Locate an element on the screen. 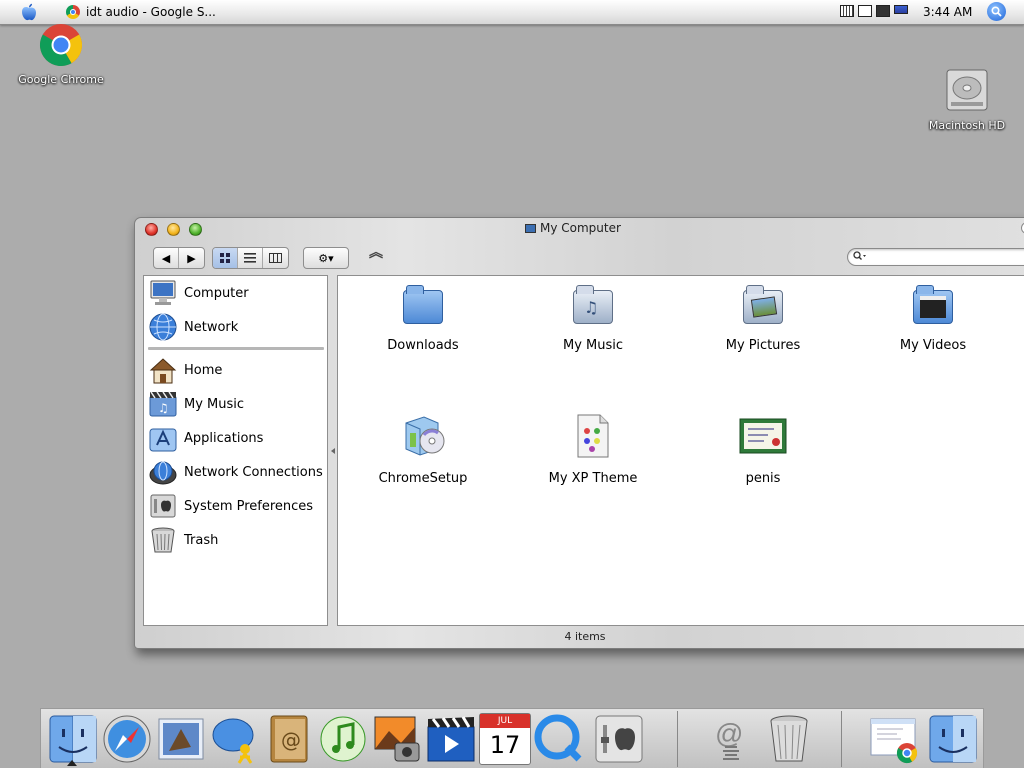 Image resolution: width=1024 pixels, height=768 pixels. action-gear-button: ⚙▾ is located at coordinates (326, 258).